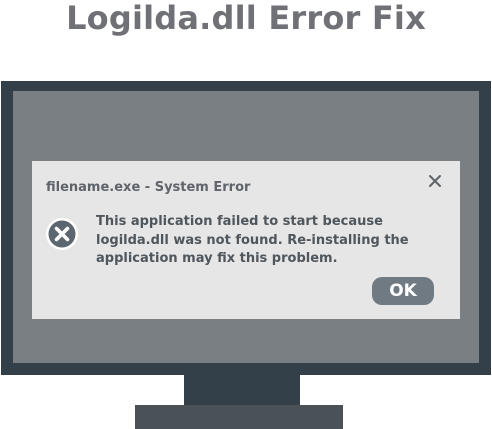  I want to click on monitor-stand-base, so click(239, 417).